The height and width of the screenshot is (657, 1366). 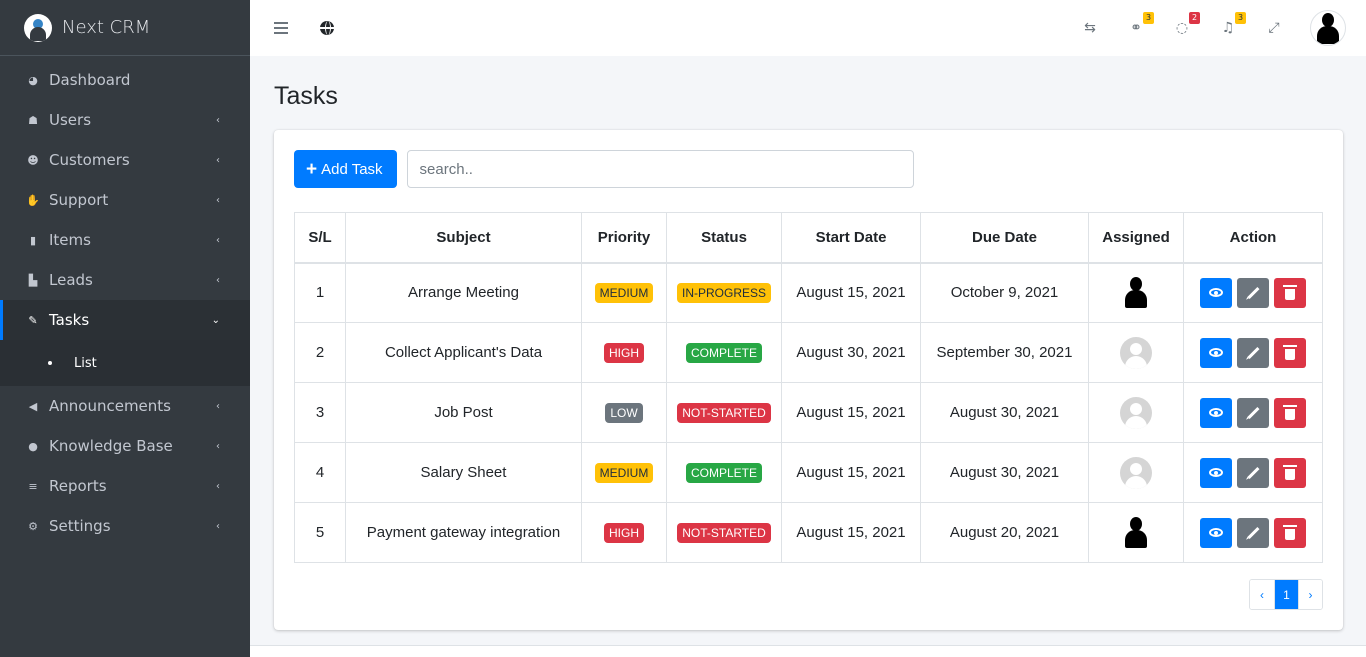 I want to click on globe-icon, so click(x=327, y=28).